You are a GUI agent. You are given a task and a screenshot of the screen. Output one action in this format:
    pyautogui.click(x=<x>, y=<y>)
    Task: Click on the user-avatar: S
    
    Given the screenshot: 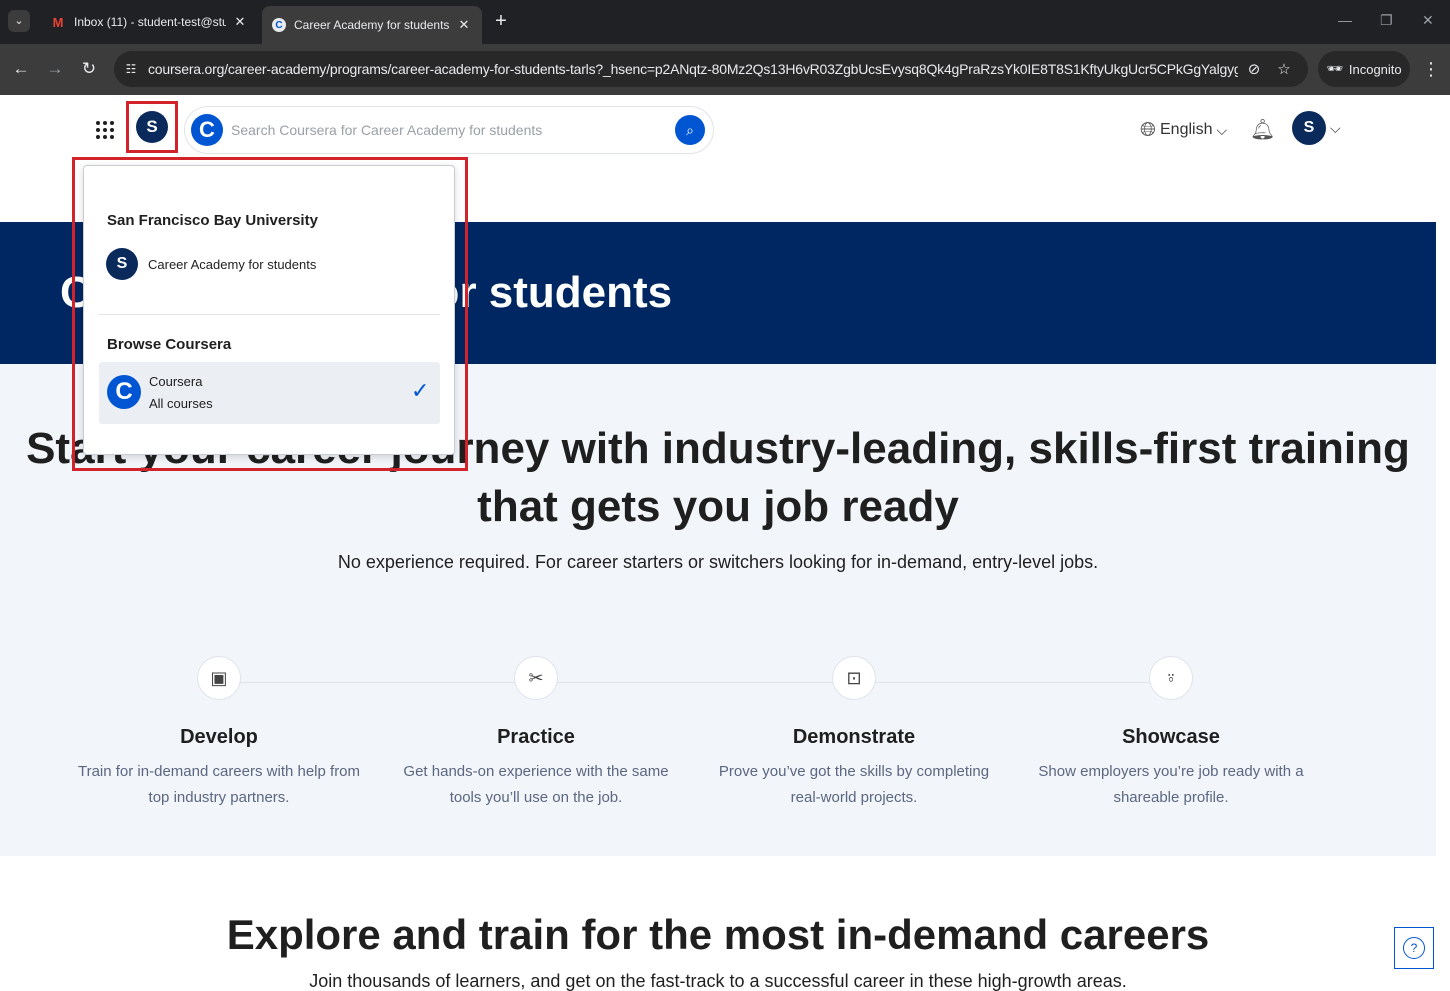 What is the action you would take?
    pyautogui.click(x=1309, y=128)
    